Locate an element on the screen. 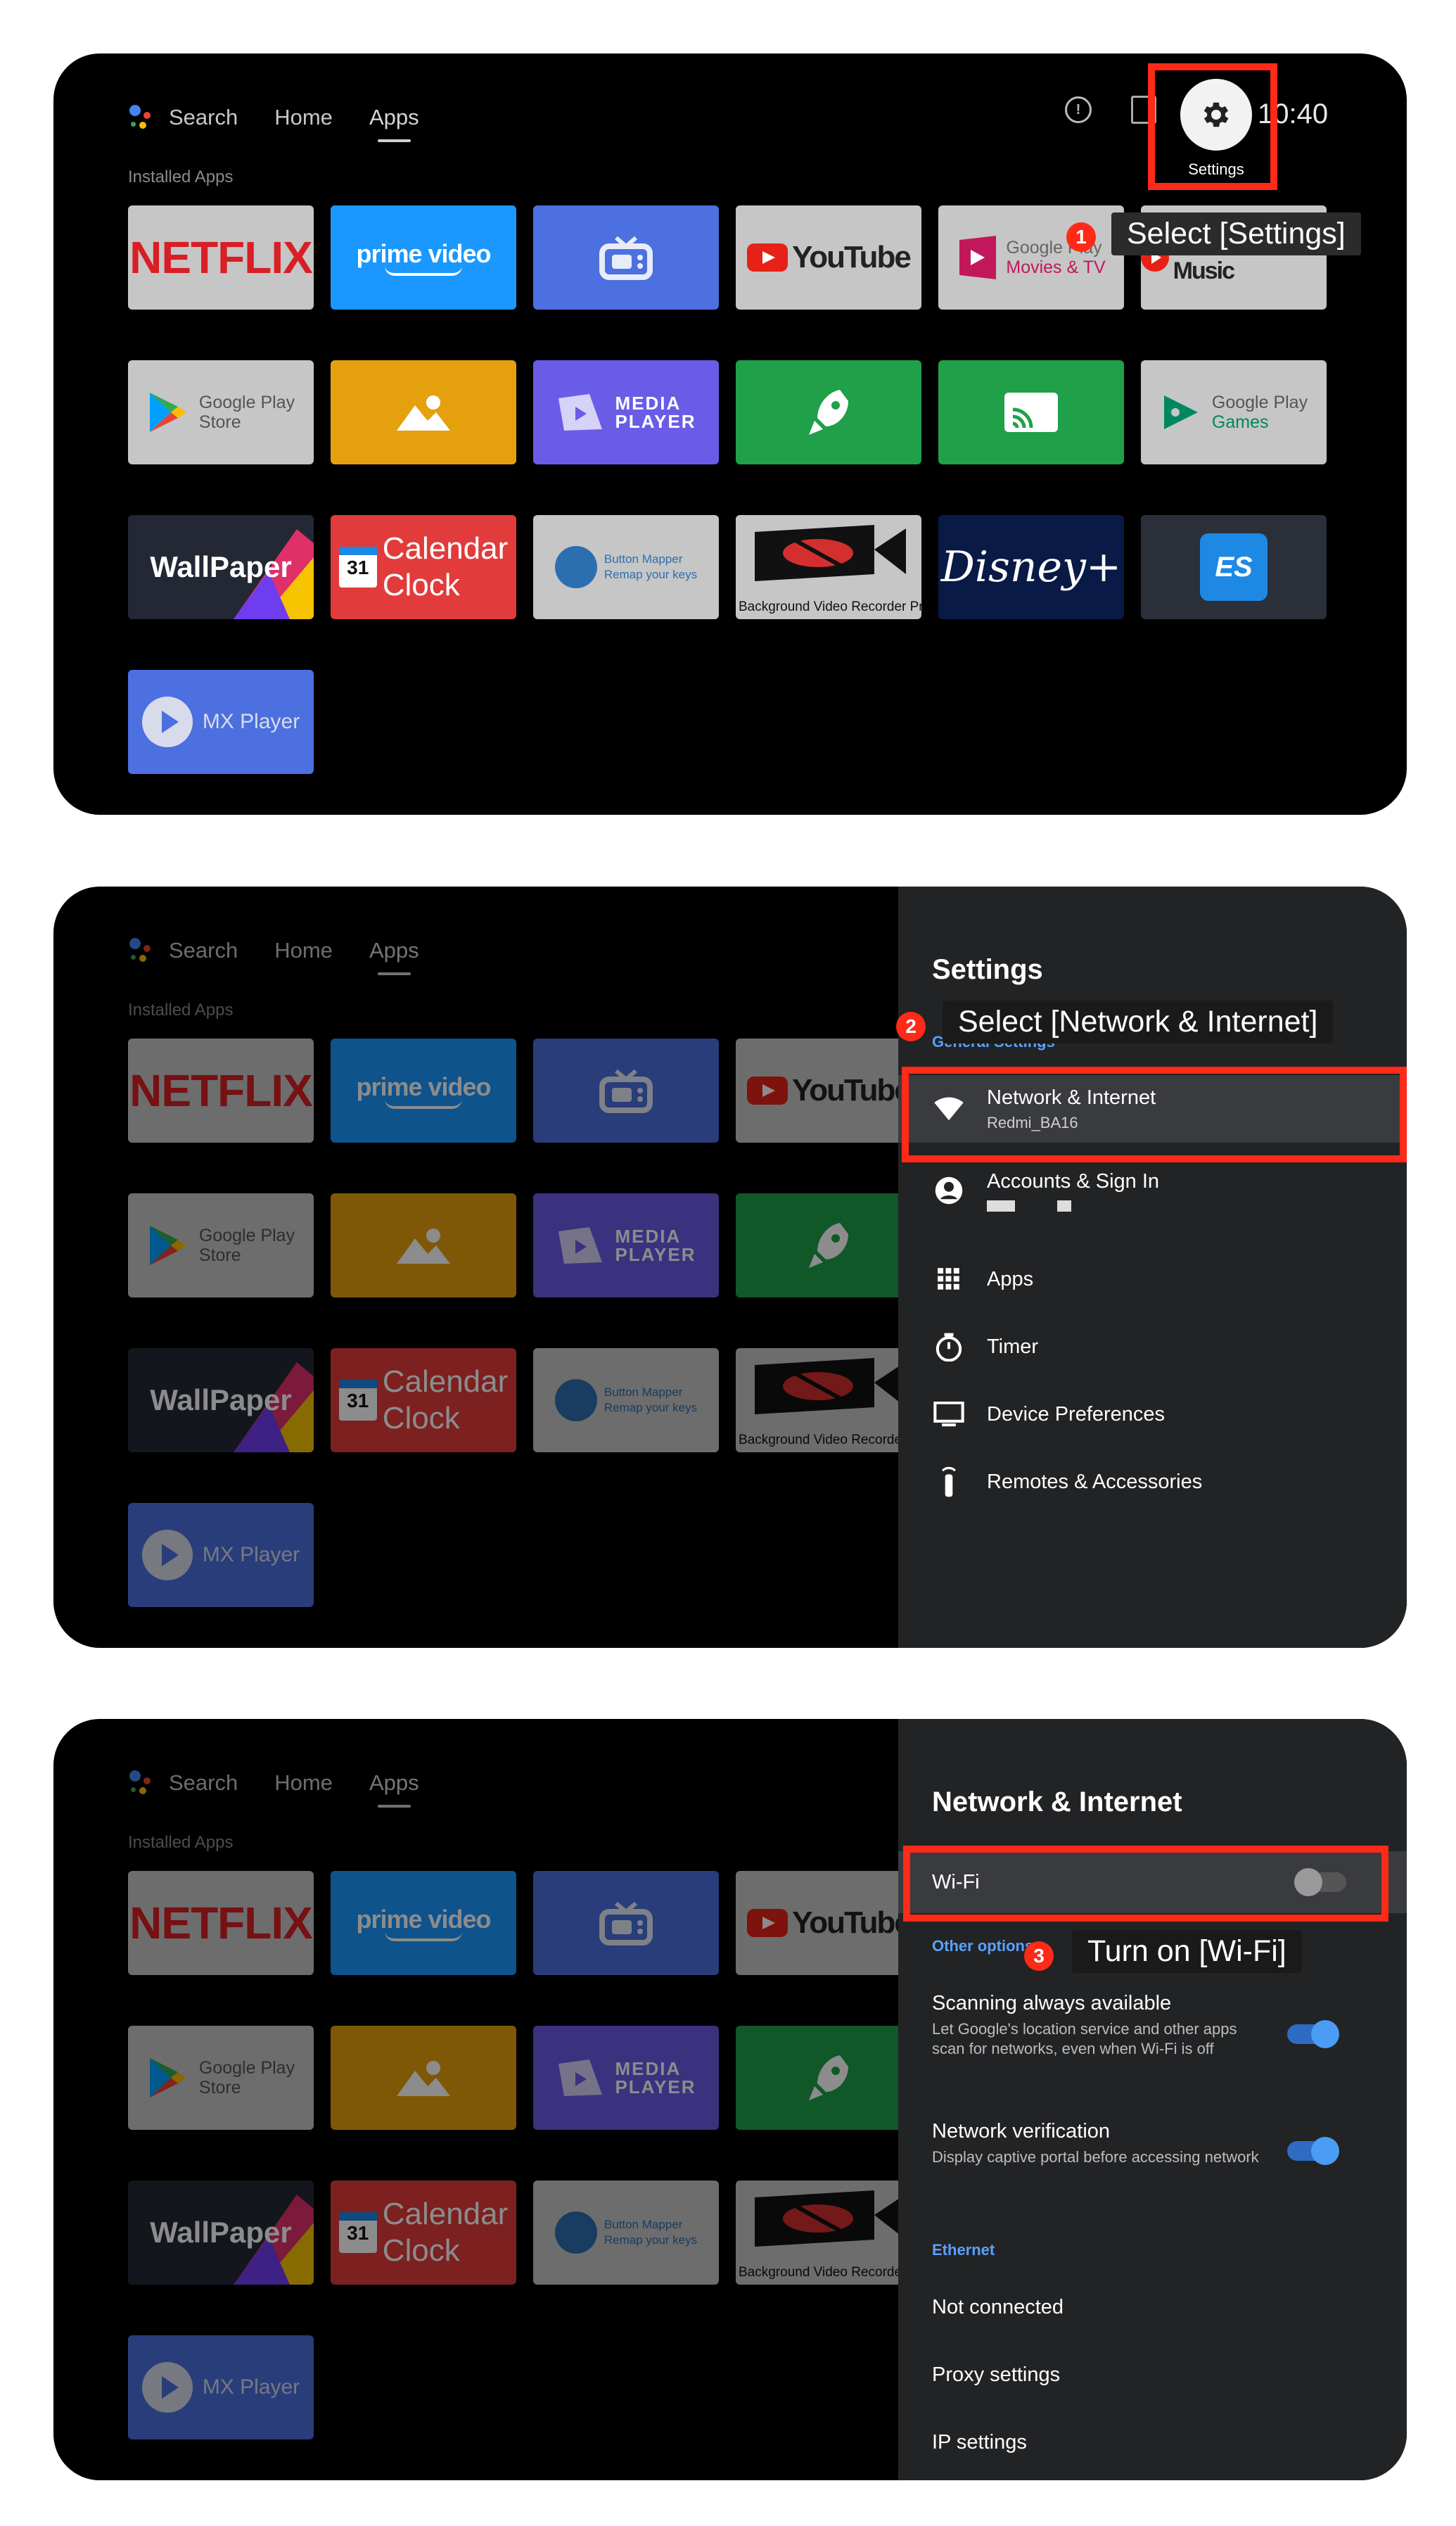  proxy-settings-row: Proxy settings is located at coordinates (1148, 2375).